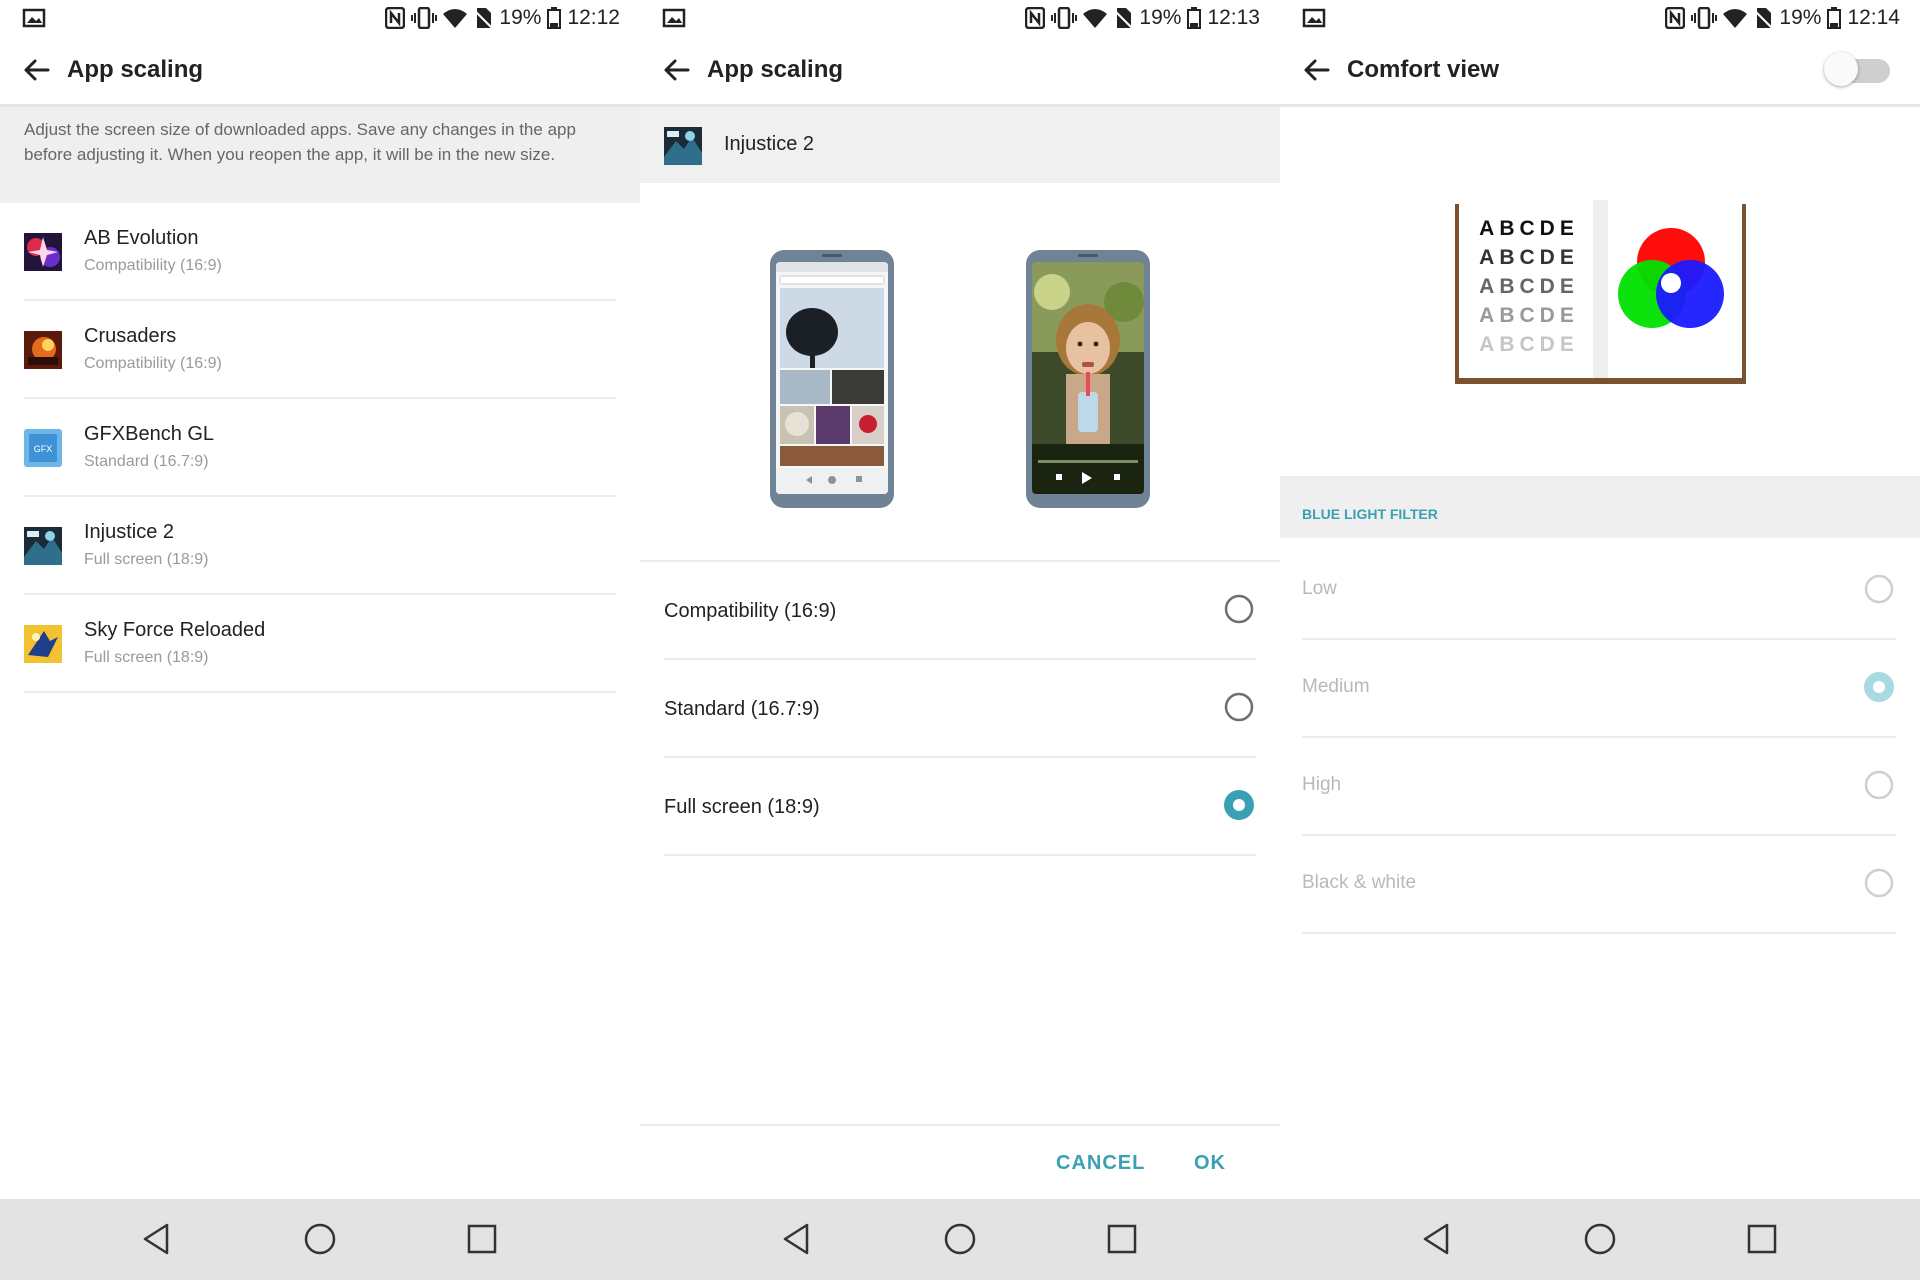 This screenshot has height=1280, width=1920. What do you see at coordinates (750, 611) in the screenshot?
I see `option-label: Compatibility (16:9)` at bounding box center [750, 611].